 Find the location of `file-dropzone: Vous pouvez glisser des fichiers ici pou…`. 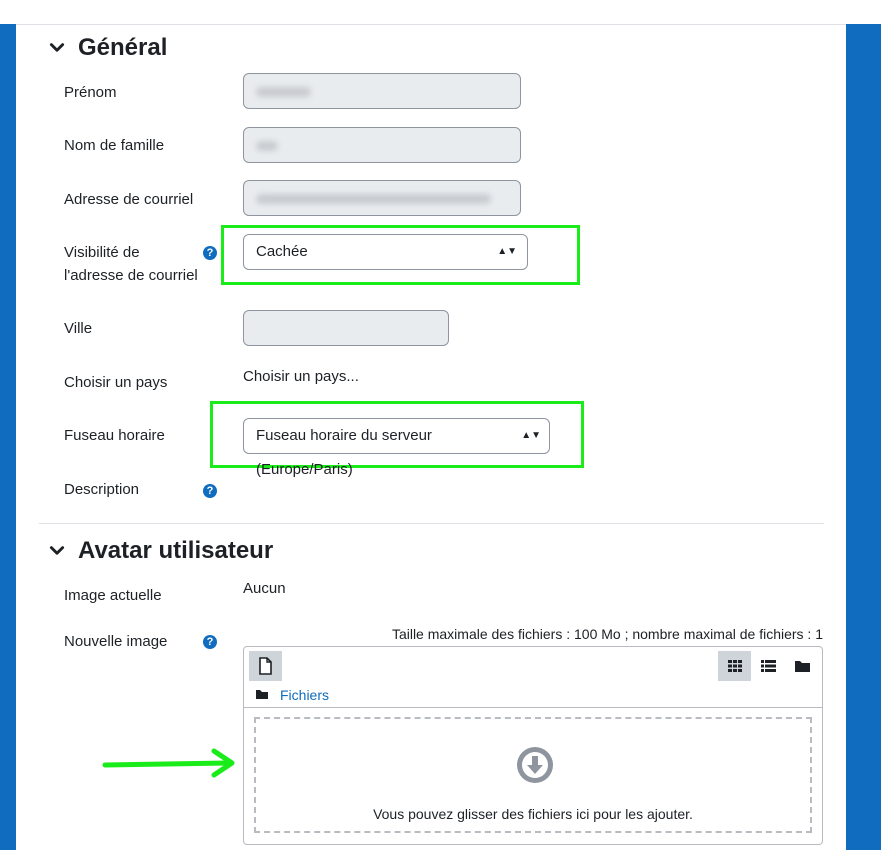

file-dropzone: Vous pouvez glisser des fichiers ici pou… is located at coordinates (533, 775).